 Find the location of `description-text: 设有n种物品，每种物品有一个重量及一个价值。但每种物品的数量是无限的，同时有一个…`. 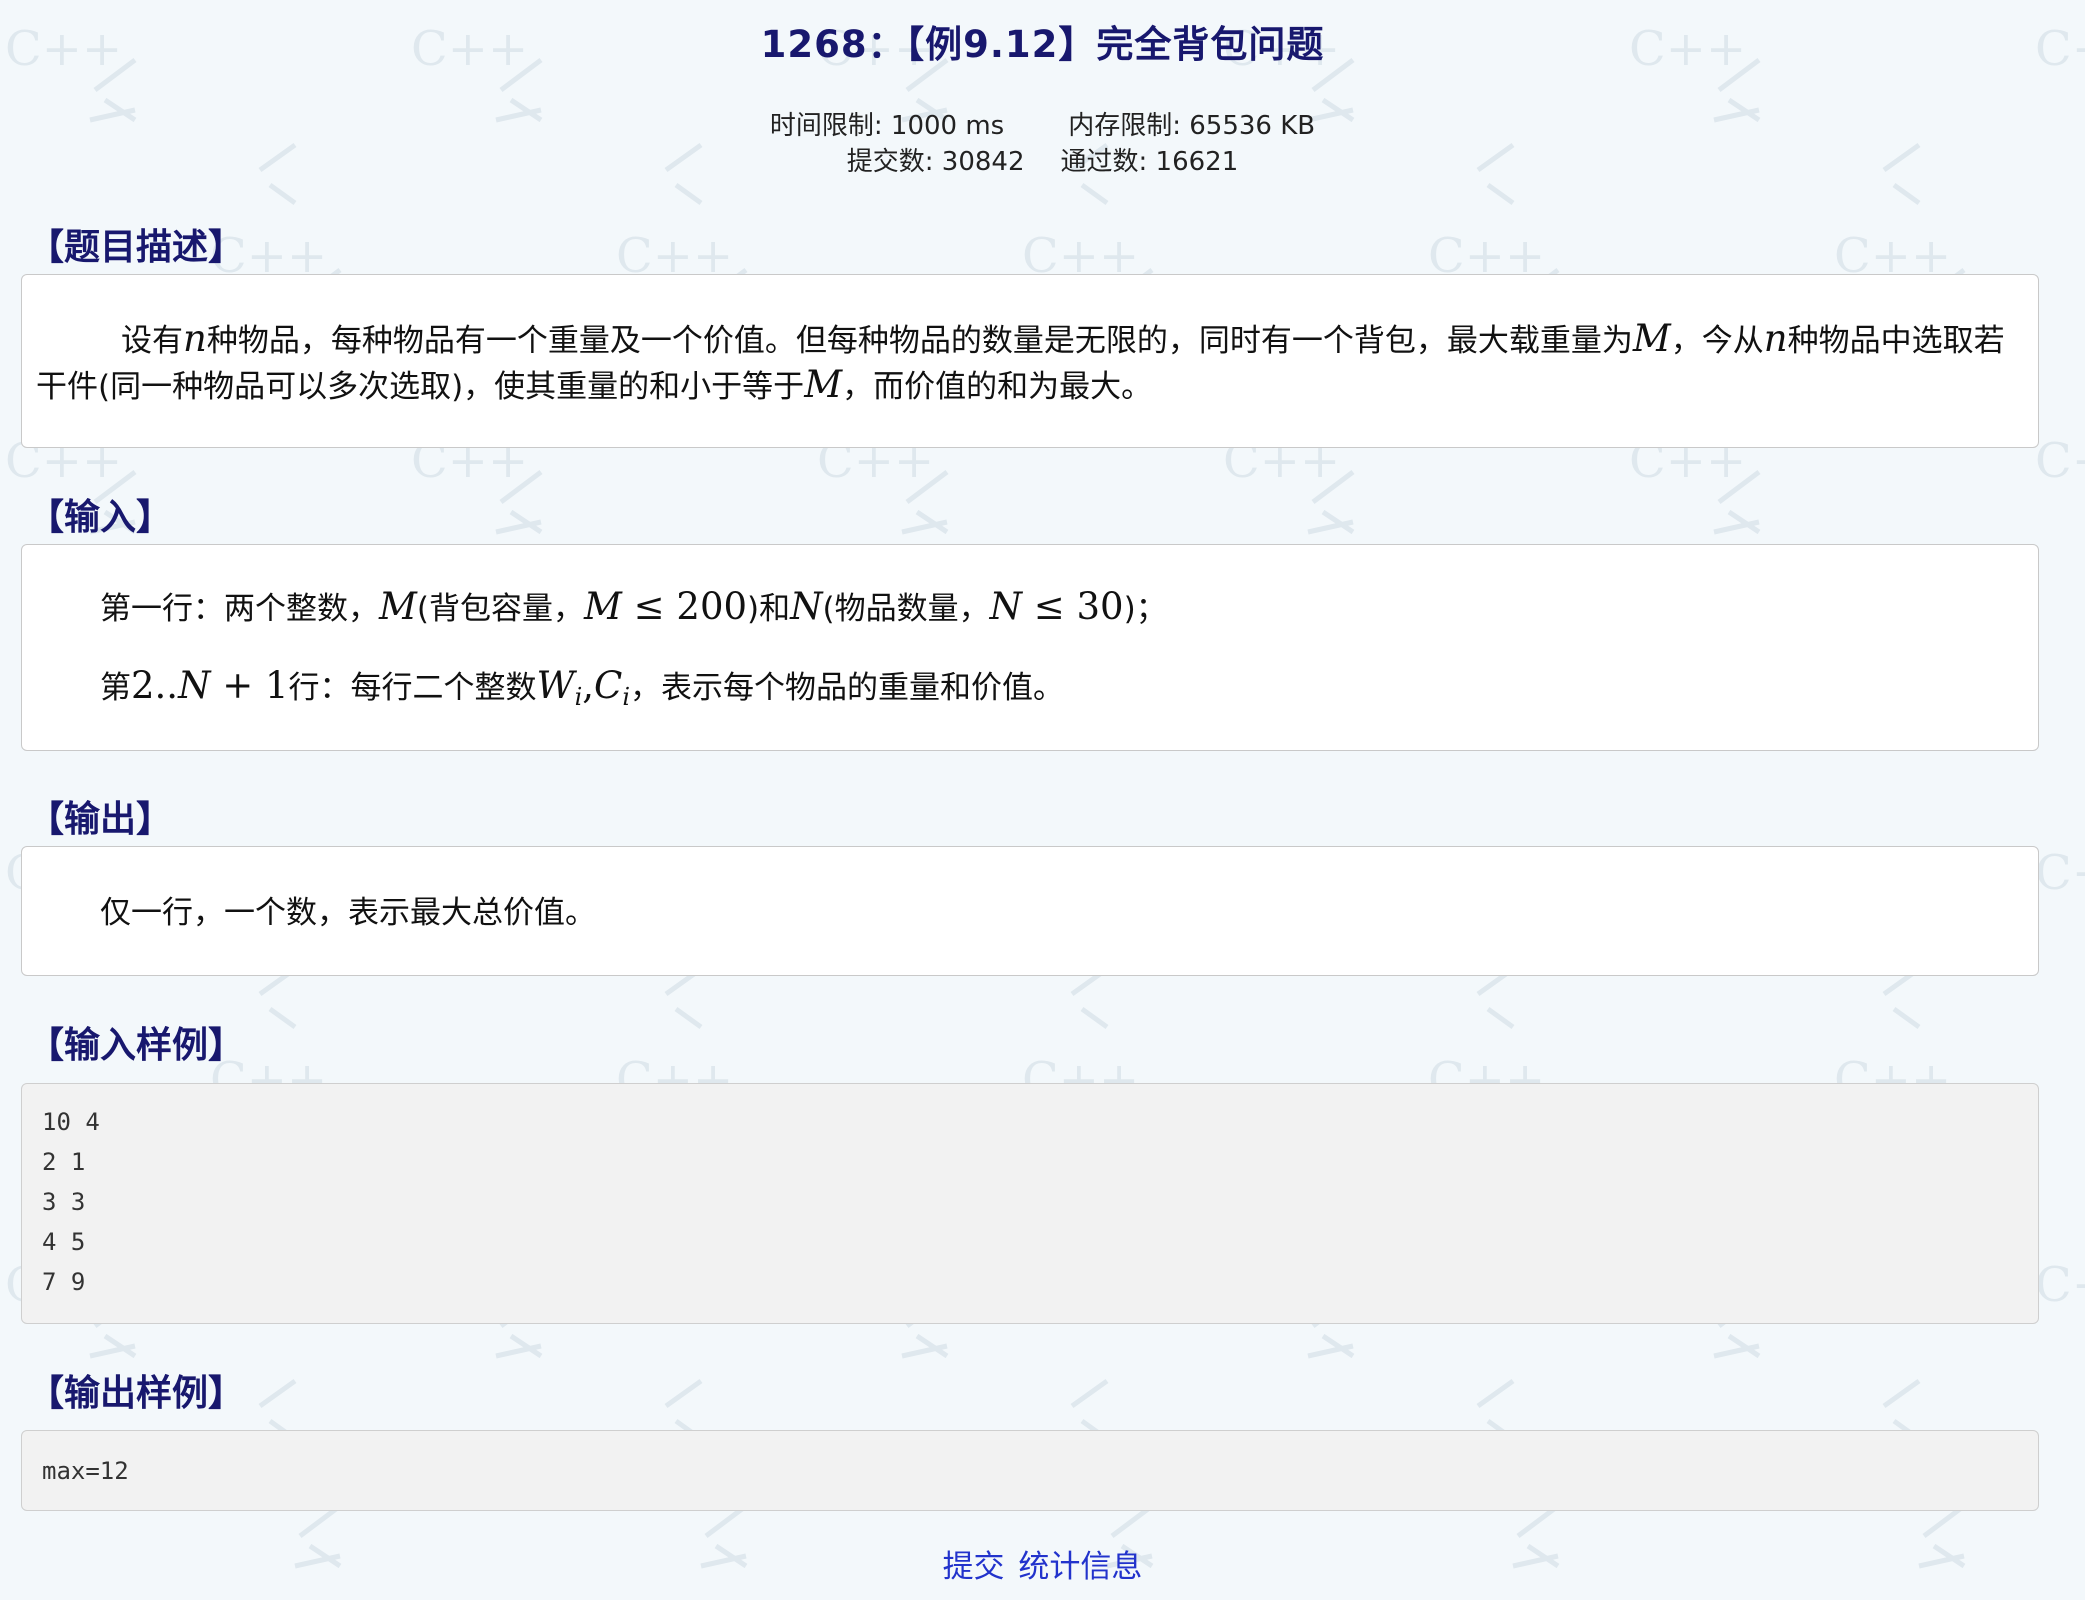

description-text: 设有n种物品，每种物品有一个重量及一个价值。但每种物品的数量是无限的，同时有一个… is located at coordinates (1020, 361).